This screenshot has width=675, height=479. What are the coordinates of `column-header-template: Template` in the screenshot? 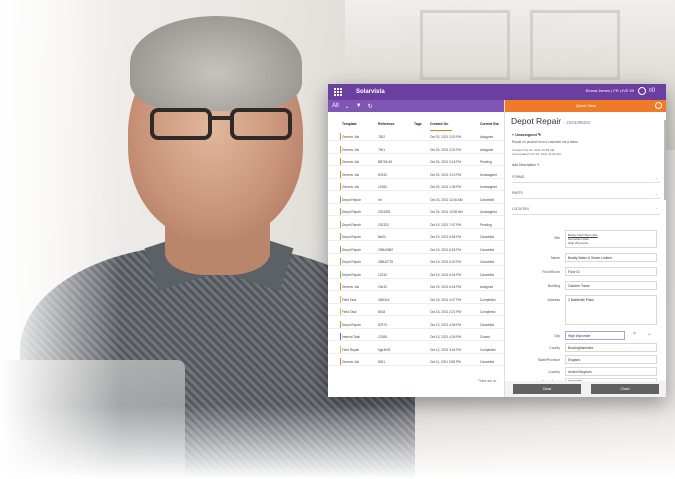 It's located at (349, 124).